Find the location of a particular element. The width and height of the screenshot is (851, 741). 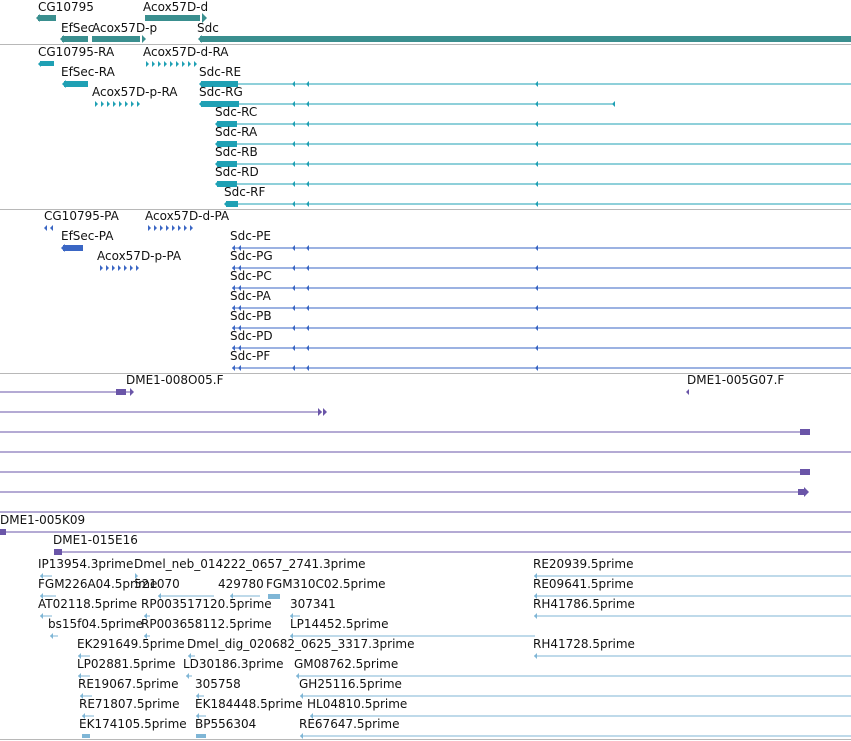

feature-label: IP13954.3prime is located at coordinates (85, 564).